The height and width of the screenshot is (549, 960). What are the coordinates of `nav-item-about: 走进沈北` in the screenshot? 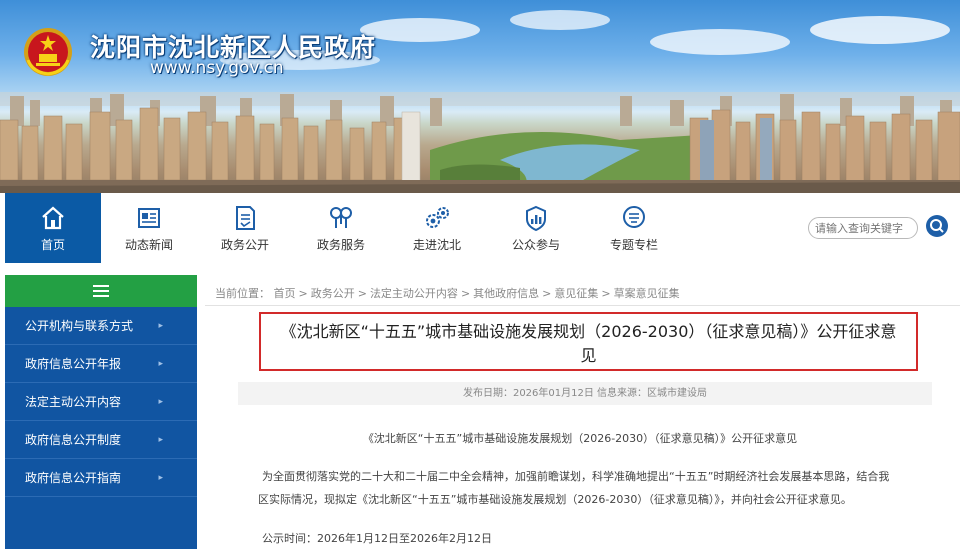 It's located at (437, 226).